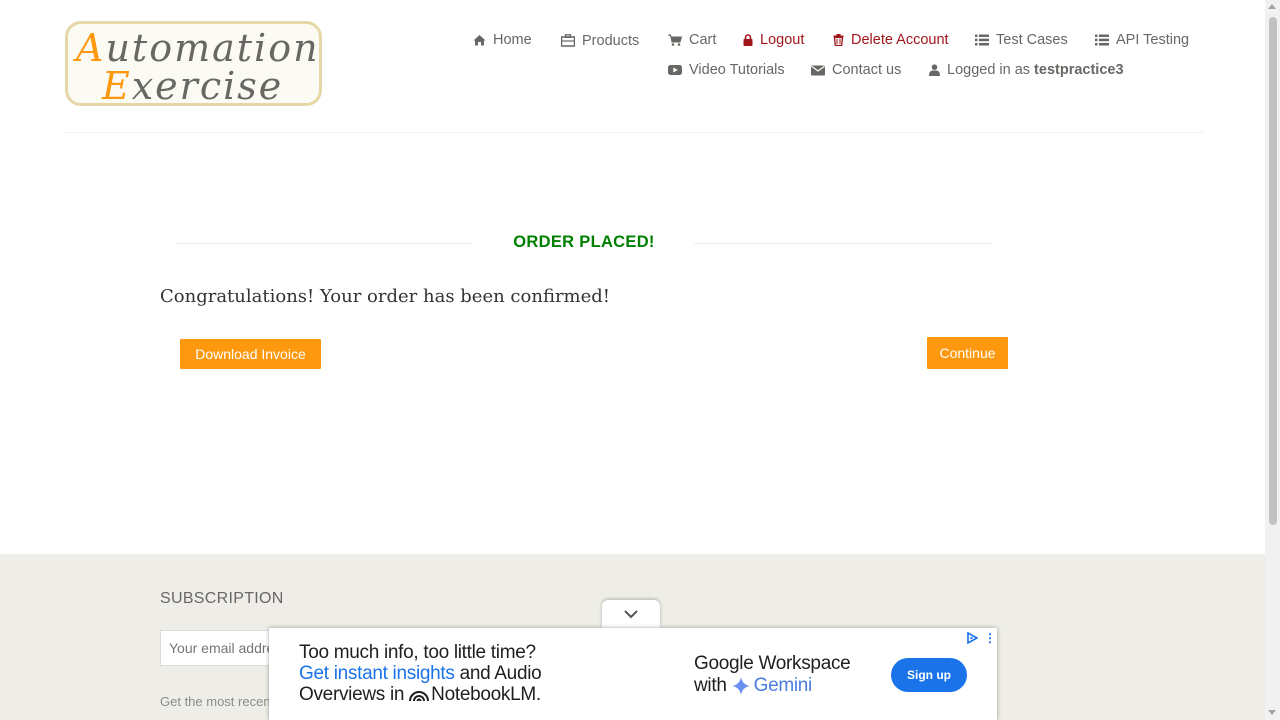  What do you see at coordinates (1079, 70) in the screenshot?
I see `logged-in-username: testpractice3` at bounding box center [1079, 70].